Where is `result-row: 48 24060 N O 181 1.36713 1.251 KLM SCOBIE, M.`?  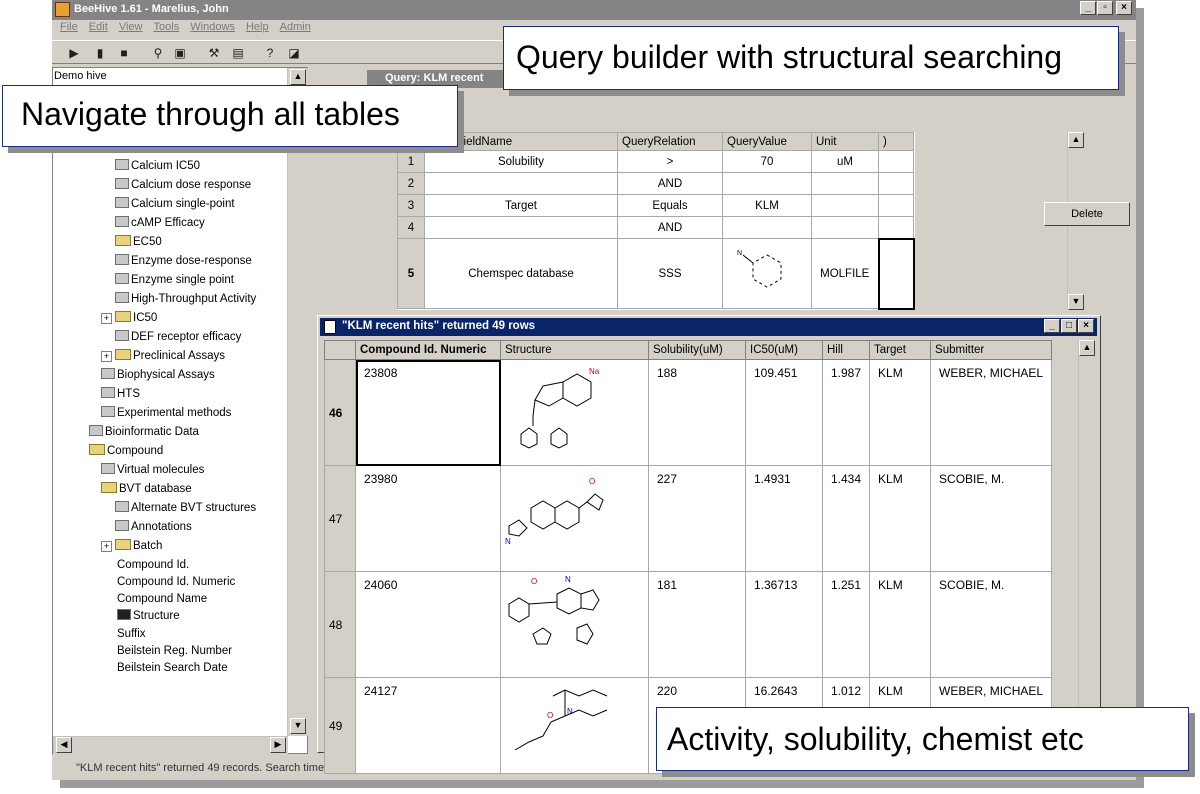 result-row: 48 24060 N O 181 1.36713 1.251 KLM SCOBIE, M. is located at coordinates (688, 624).